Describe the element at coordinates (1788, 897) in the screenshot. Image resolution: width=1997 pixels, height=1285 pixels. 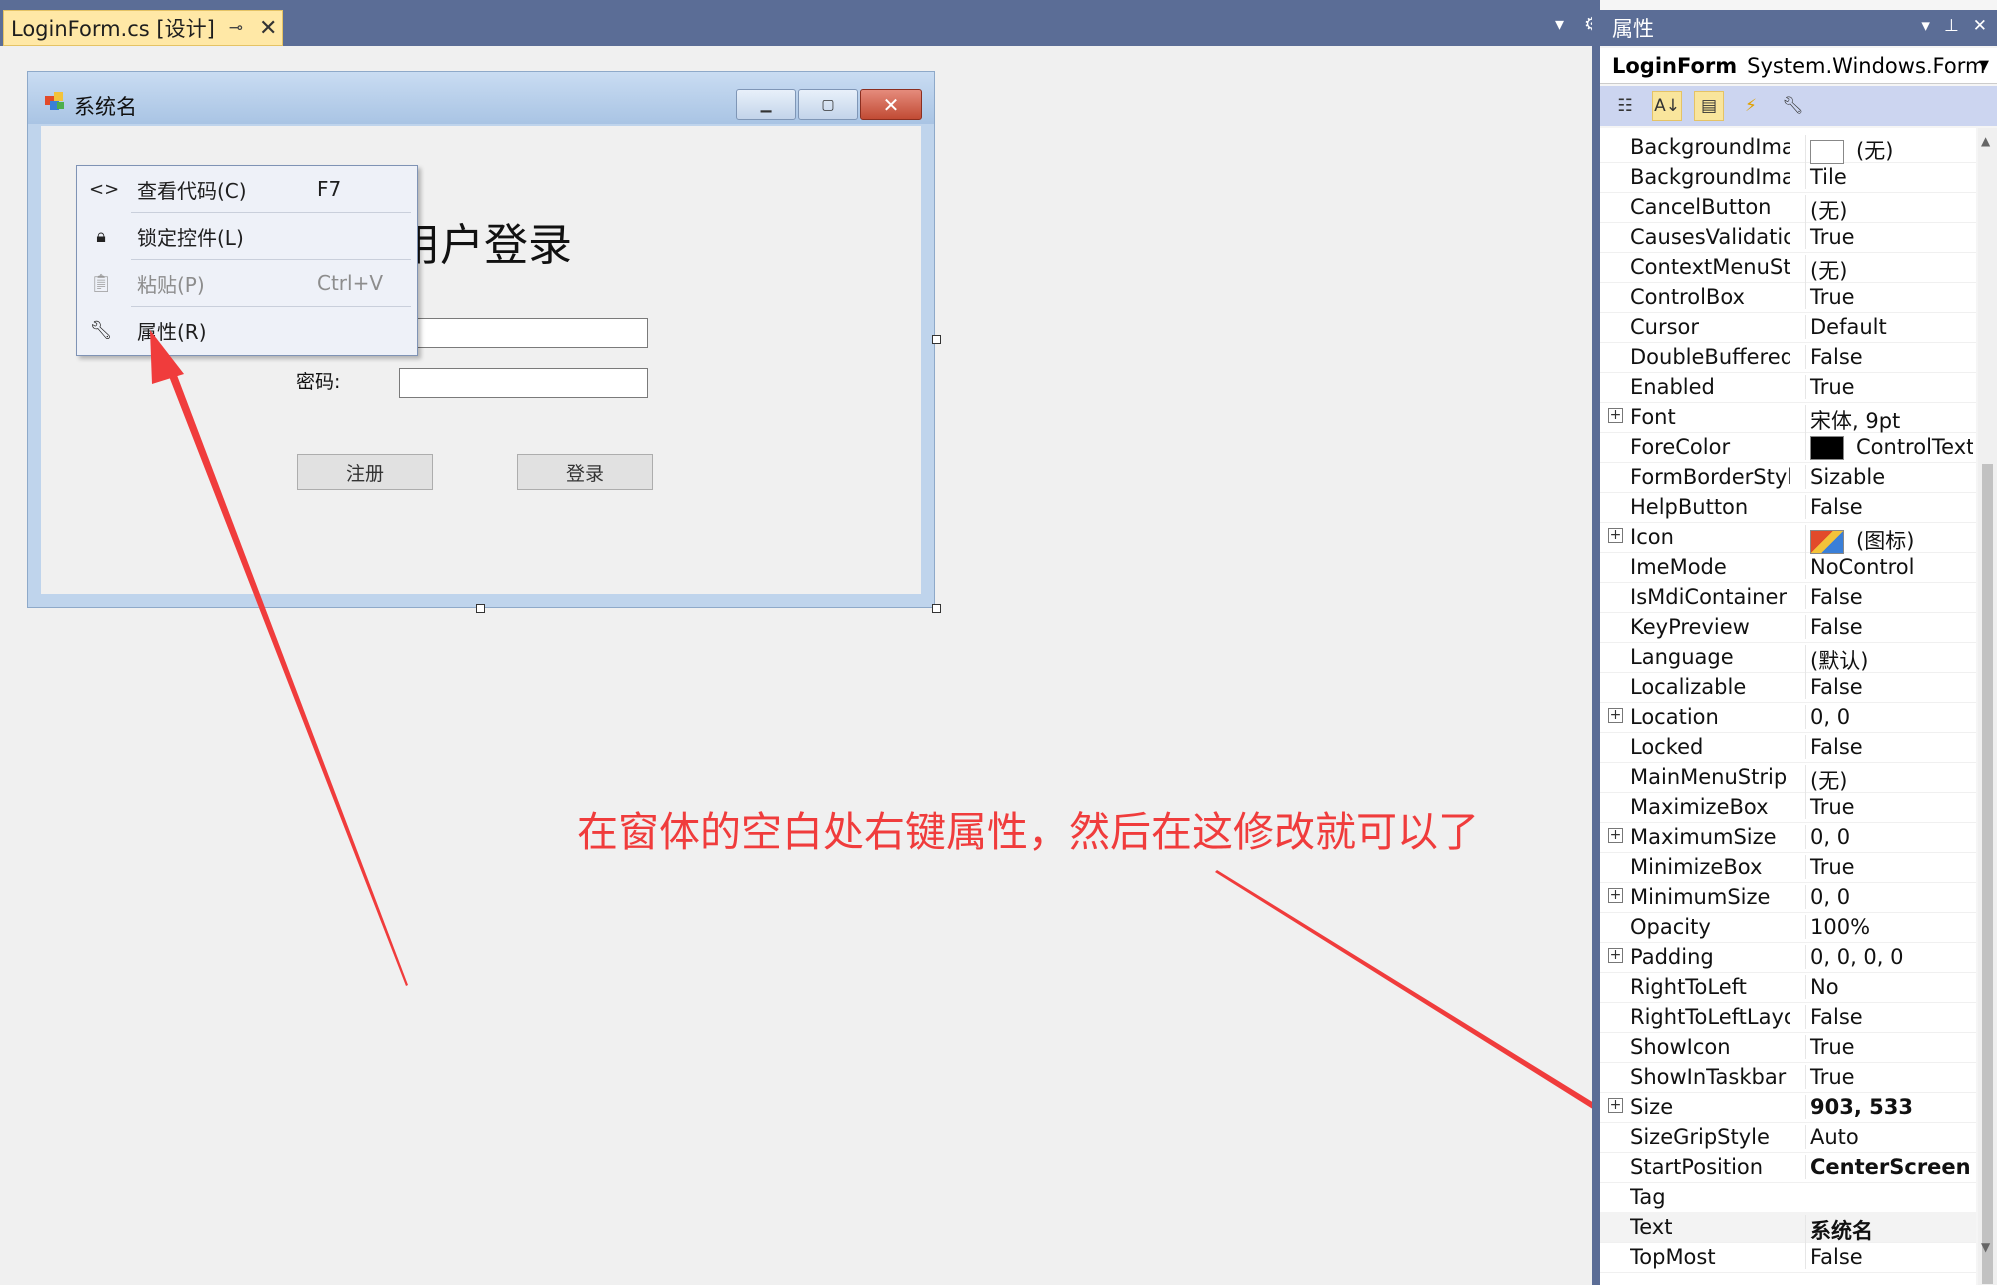
I see `property-row-minimumsize: + MinimumSize 0, 0` at that location.